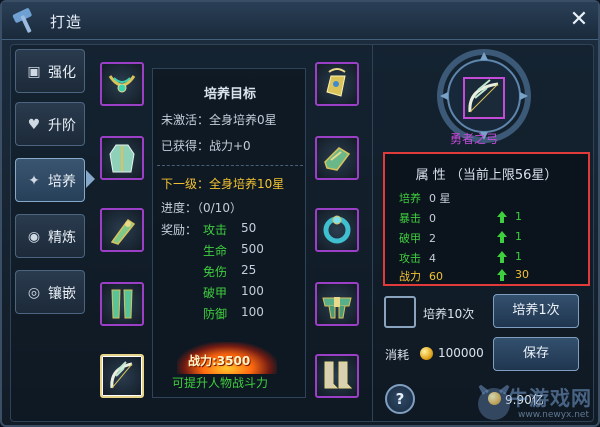 This screenshot has height=427, width=600. What do you see at coordinates (34, 72) in the screenshot?
I see `anvil-icon: ▣` at bounding box center [34, 72].